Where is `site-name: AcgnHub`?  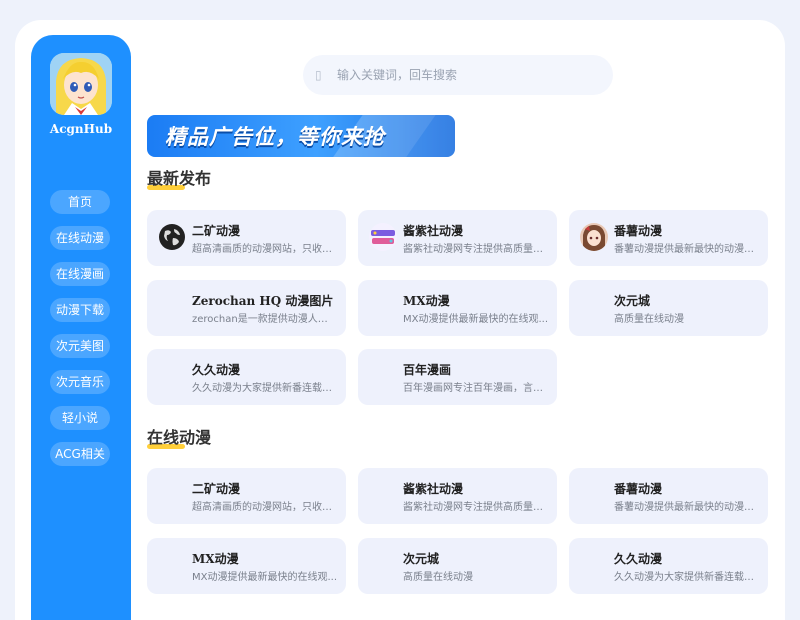
site-name: AcgnHub is located at coordinates (81, 129).